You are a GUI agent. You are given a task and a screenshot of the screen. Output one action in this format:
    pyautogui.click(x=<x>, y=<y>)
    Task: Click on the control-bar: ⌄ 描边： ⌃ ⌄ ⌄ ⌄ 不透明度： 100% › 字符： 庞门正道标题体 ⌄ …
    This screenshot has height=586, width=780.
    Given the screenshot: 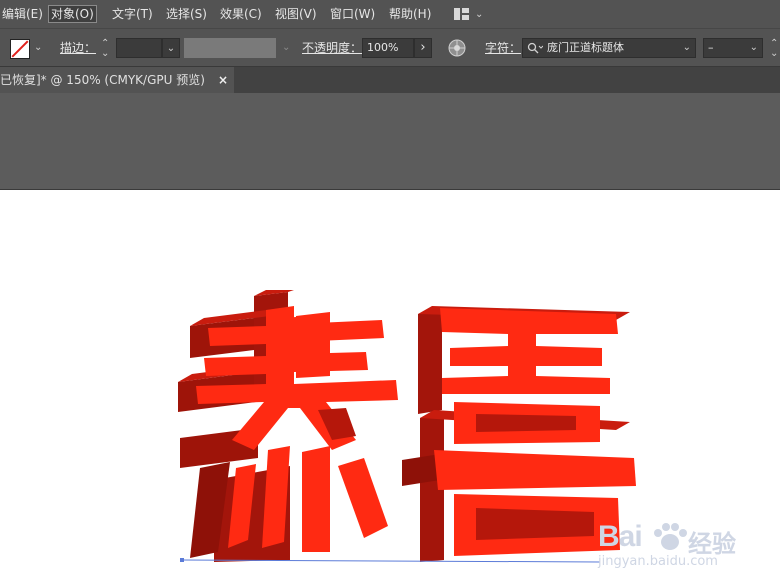 What is the action you would take?
    pyautogui.click(x=390, y=47)
    